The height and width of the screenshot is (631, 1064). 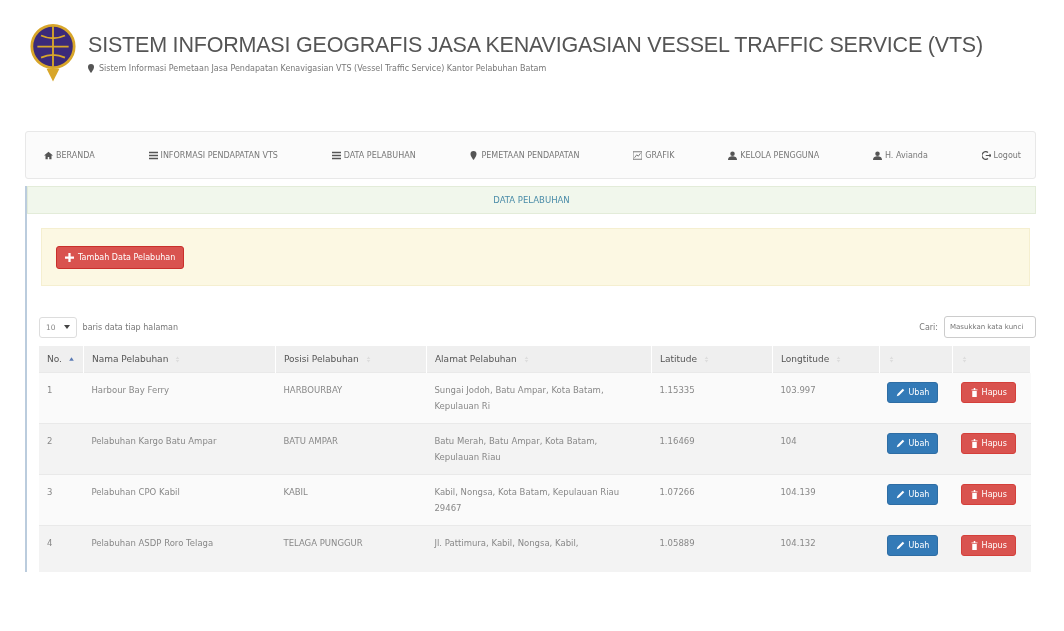 I want to click on table-cell: 2, so click(x=61, y=449).